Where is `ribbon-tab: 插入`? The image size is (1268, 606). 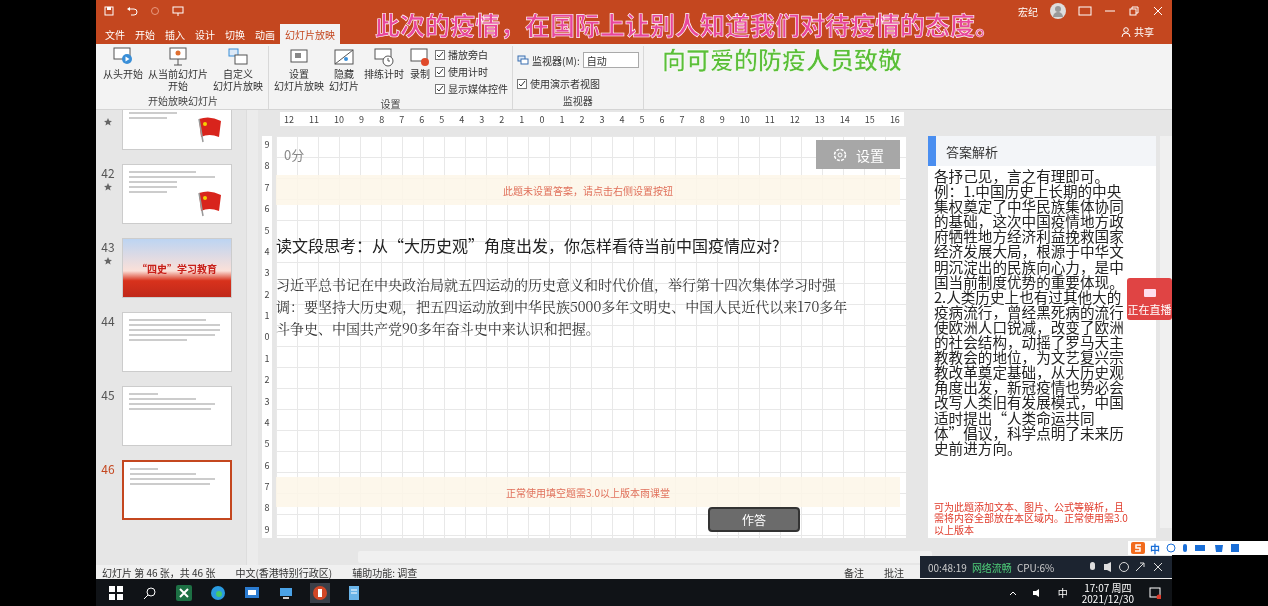
ribbon-tab: 插入 is located at coordinates (175, 34).